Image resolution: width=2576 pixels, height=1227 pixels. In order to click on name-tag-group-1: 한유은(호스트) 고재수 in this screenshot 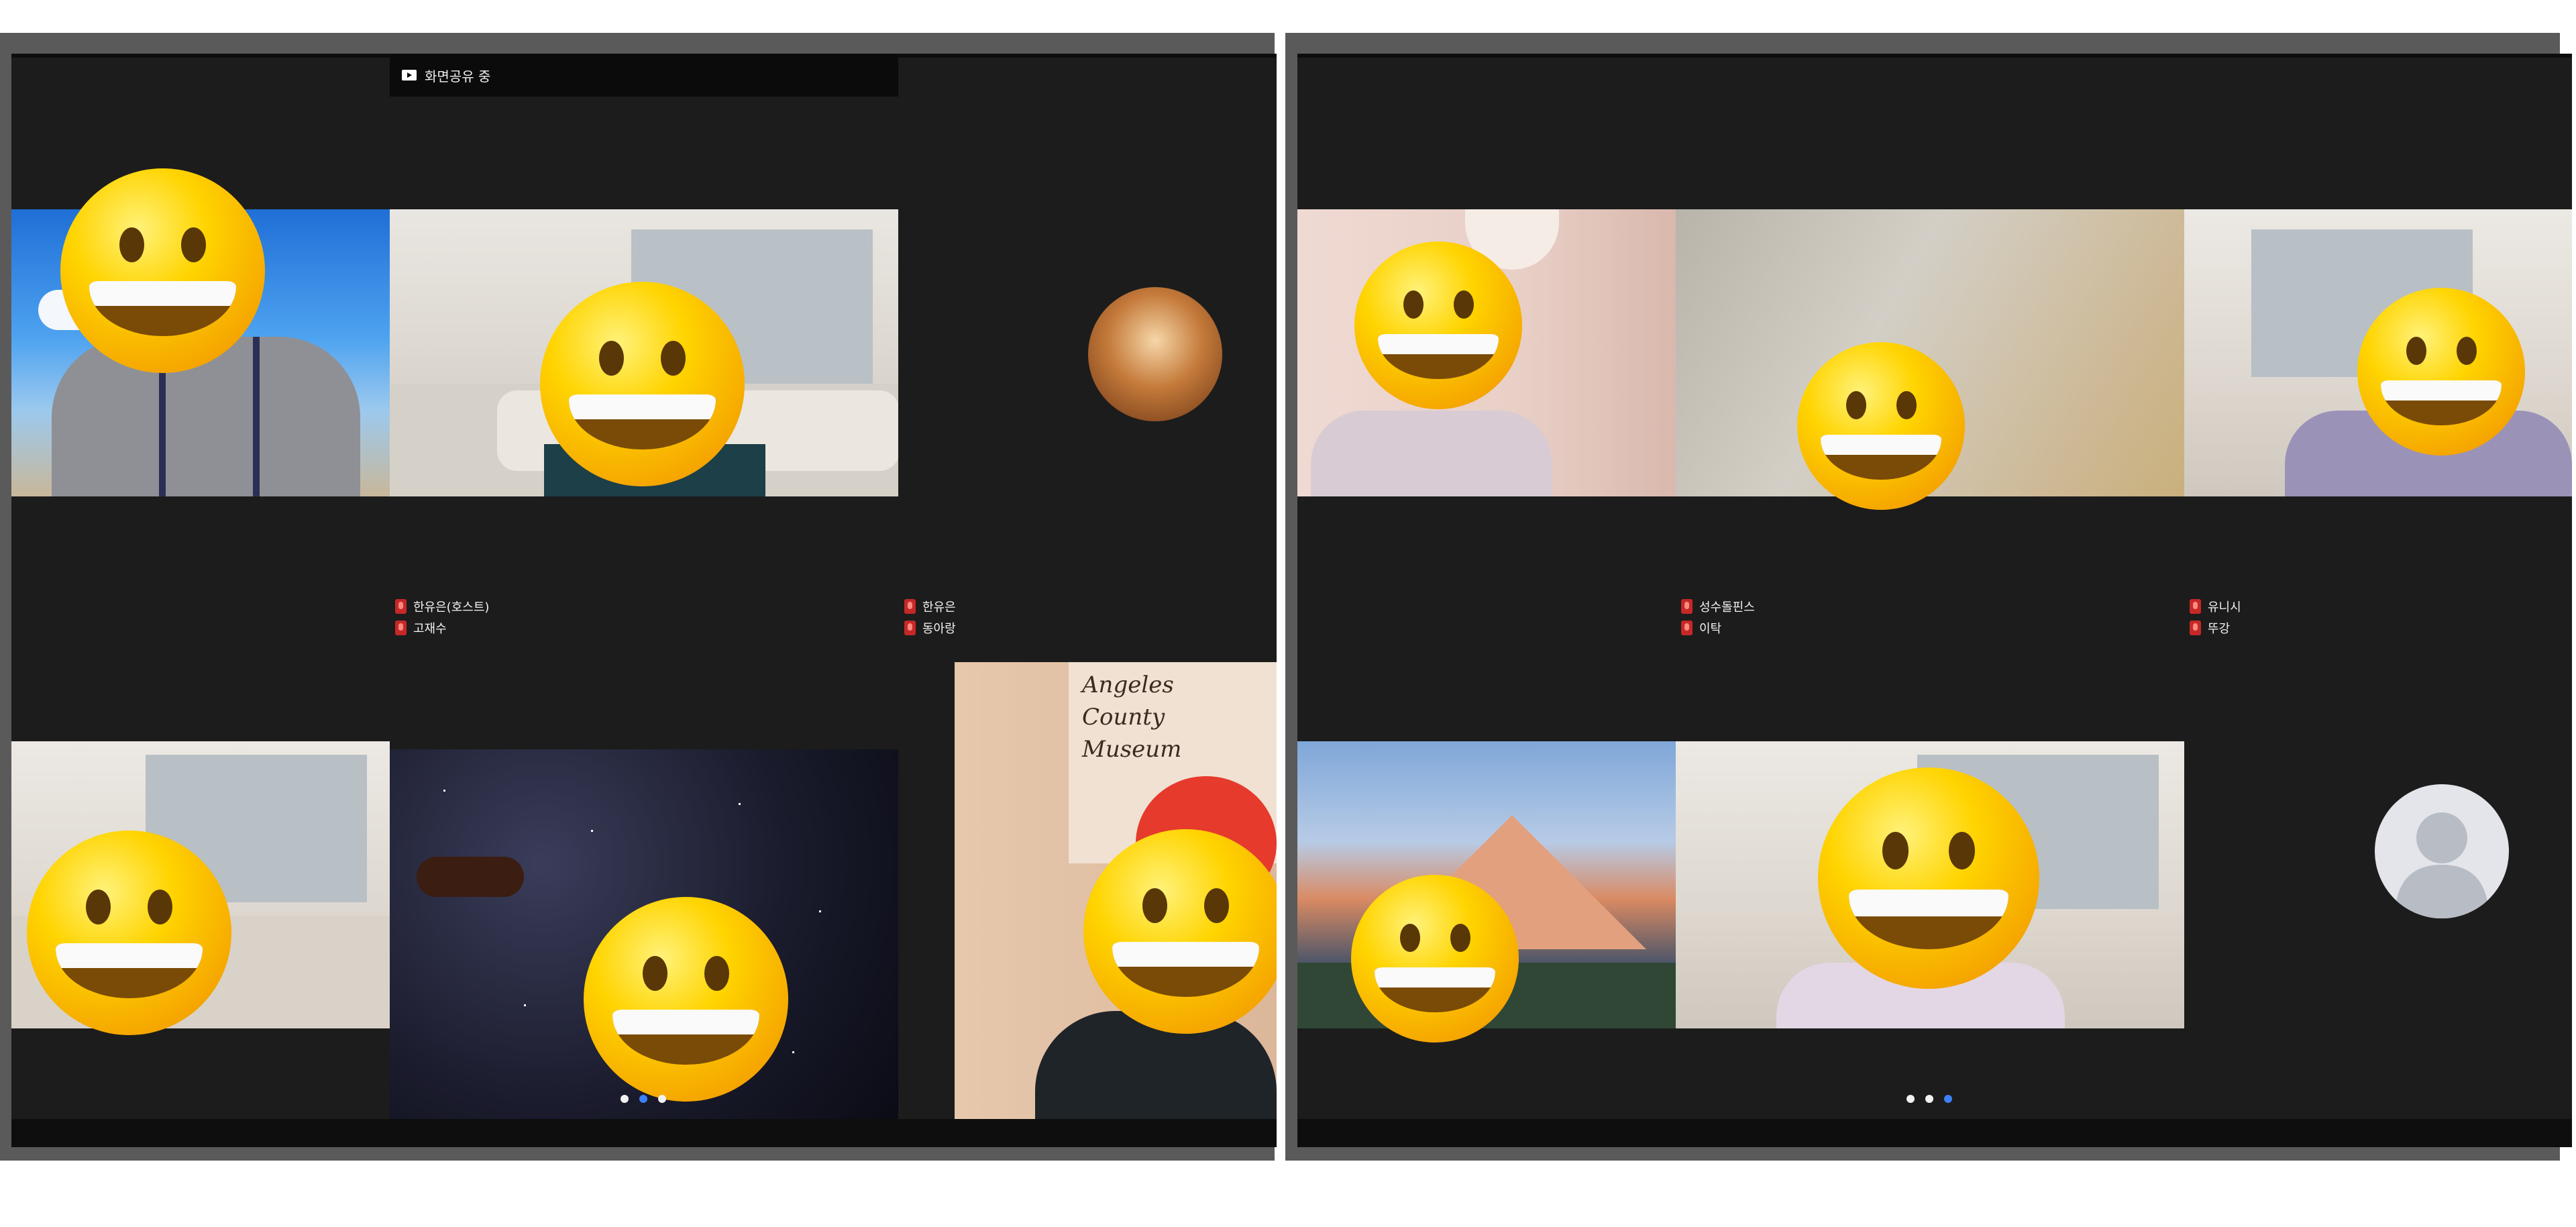, I will do `click(442, 617)`.